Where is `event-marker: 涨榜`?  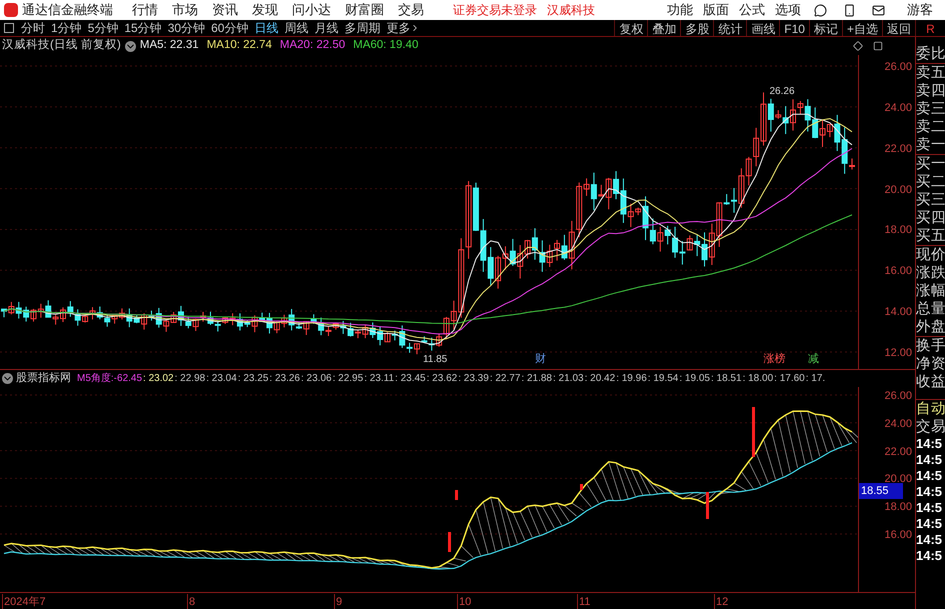 event-marker: 涨榜 is located at coordinates (775, 358).